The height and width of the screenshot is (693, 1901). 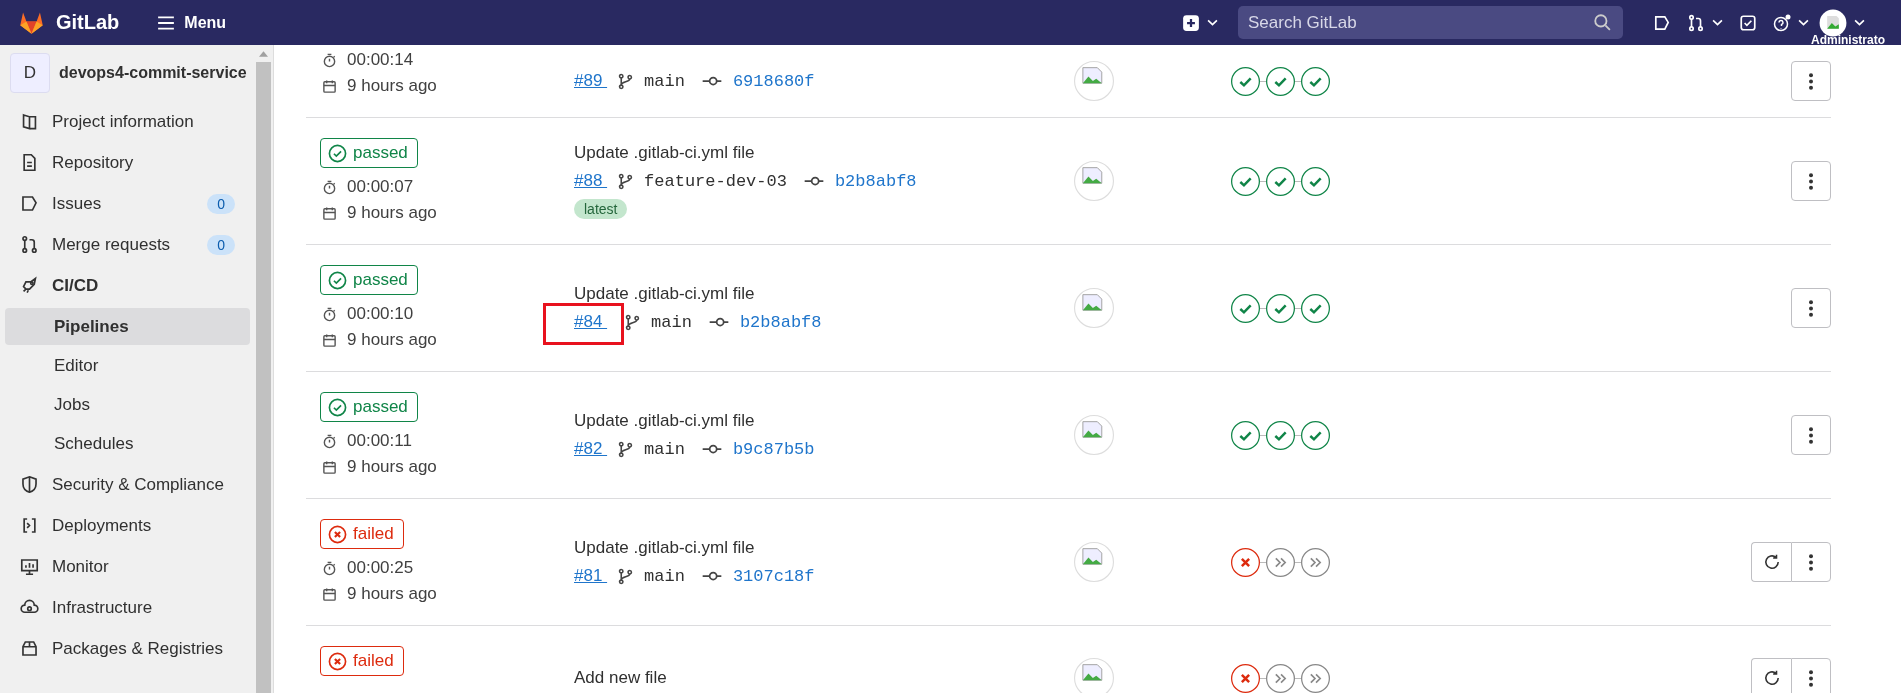 What do you see at coordinates (88, 22) in the screenshot?
I see `brand-name: GitLab` at bounding box center [88, 22].